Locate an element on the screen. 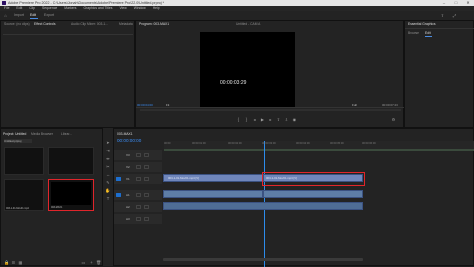 This screenshot has height=267, width=474. track-header-a2: A2 is located at coordinates (138, 207).